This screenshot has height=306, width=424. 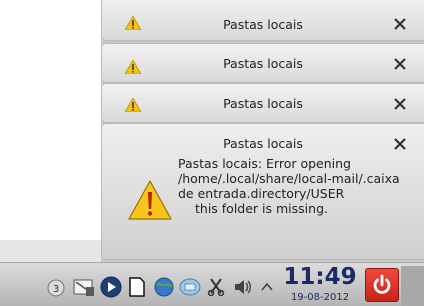 What do you see at coordinates (320, 277) in the screenshot?
I see `clock-time: 11:49` at bounding box center [320, 277].